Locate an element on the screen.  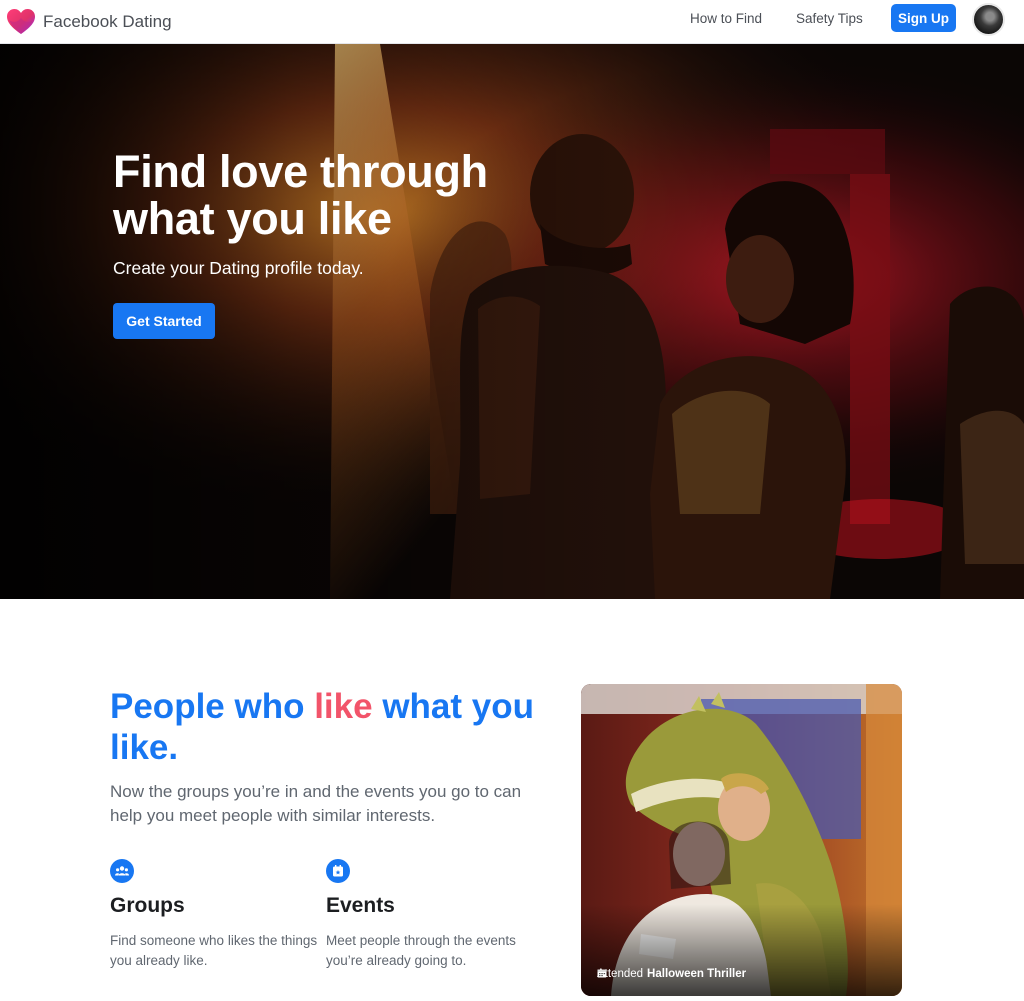
brand-name: Facebook Dating is located at coordinates (107, 21).